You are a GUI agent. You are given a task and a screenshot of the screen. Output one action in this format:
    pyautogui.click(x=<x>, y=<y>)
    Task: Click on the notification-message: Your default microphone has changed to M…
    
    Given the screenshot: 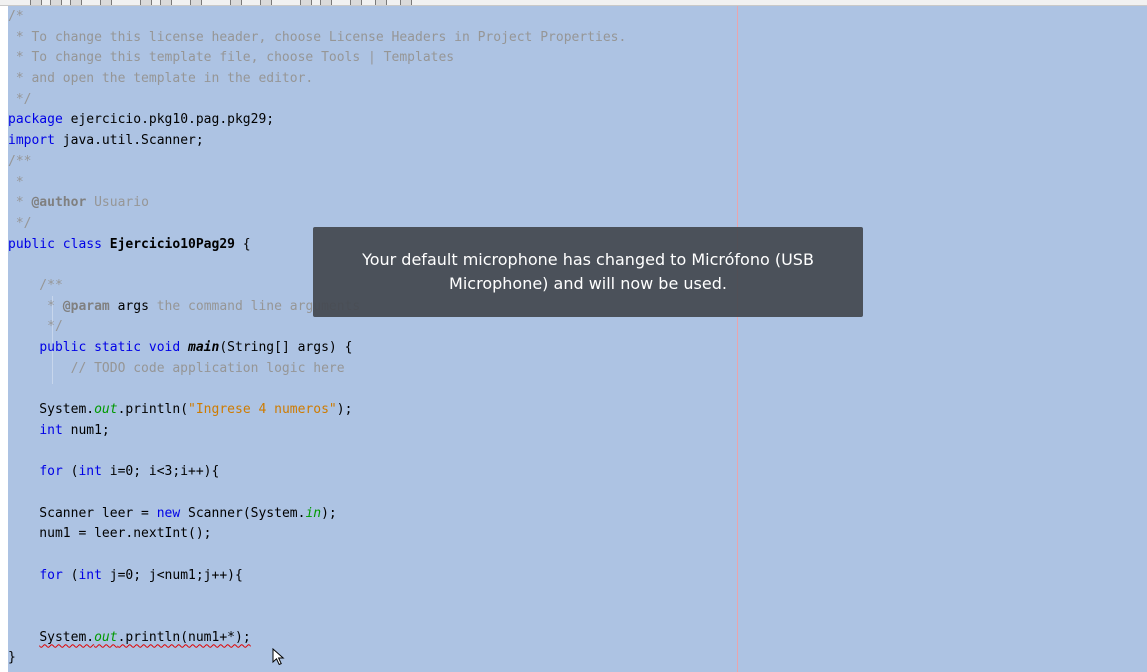 What is the action you would take?
    pyautogui.click(x=588, y=271)
    